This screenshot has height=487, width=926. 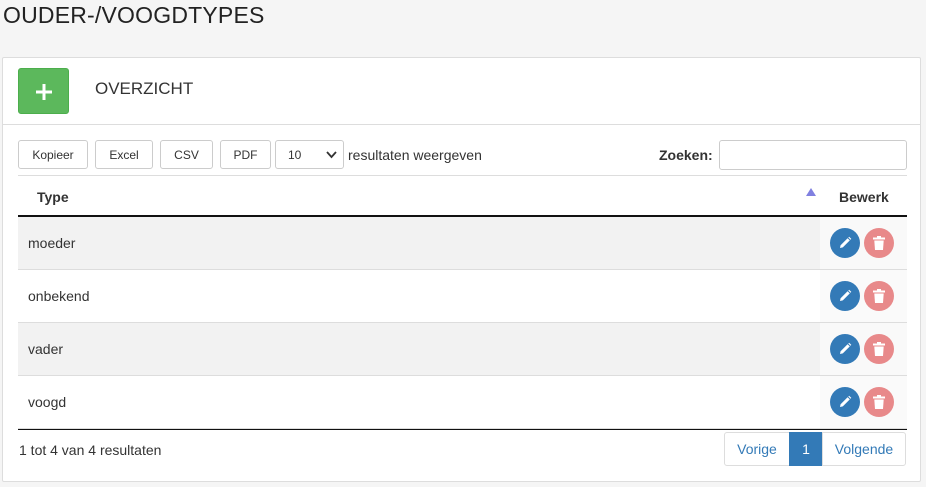 I want to click on results-info: 1 tot 4 van 4 resultaten, so click(x=90, y=450).